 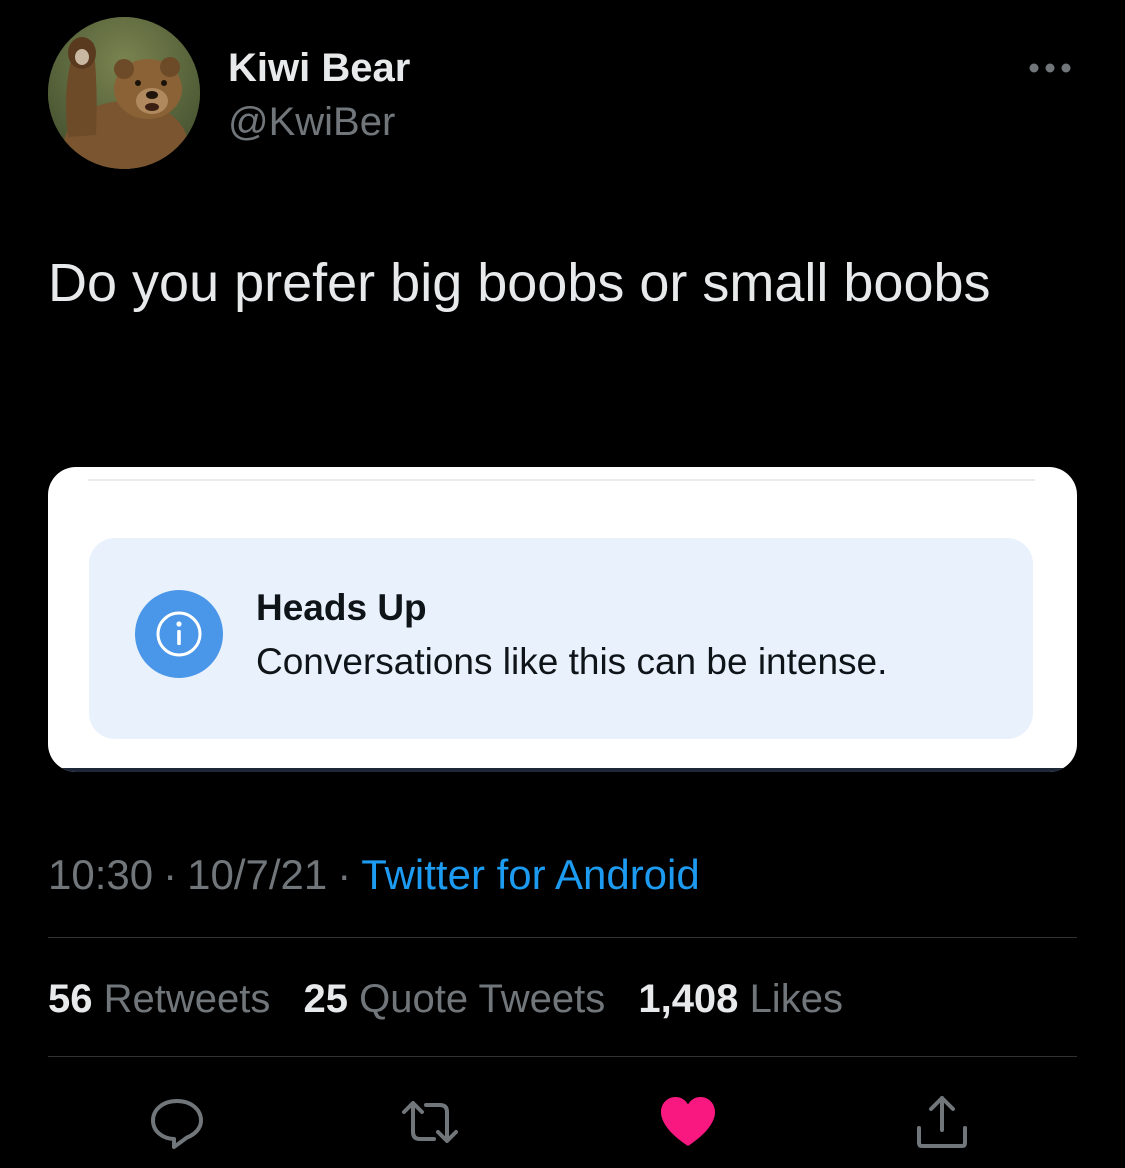 I want to click on notice-title: Heads Up, so click(x=341, y=607).